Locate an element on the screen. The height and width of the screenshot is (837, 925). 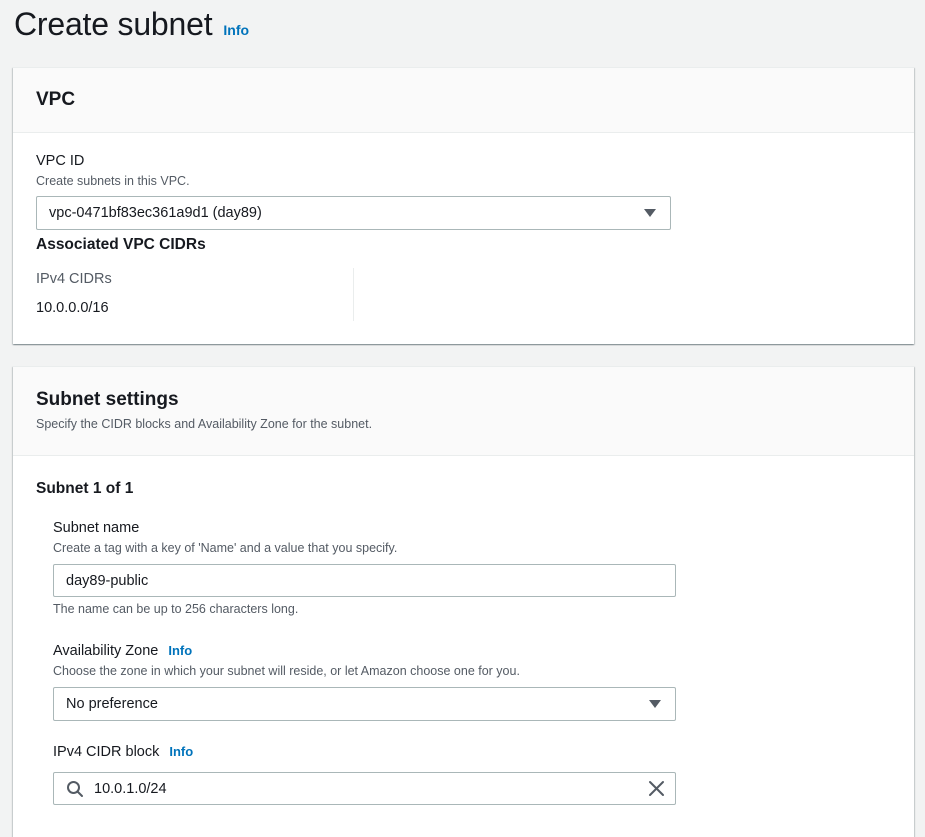
vpc-id-label: VPC ID is located at coordinates (60, 161).